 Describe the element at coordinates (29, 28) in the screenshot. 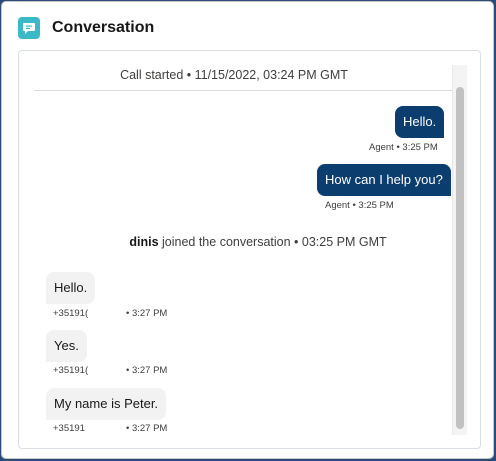

I see `chat-bubble-icon` at that location.